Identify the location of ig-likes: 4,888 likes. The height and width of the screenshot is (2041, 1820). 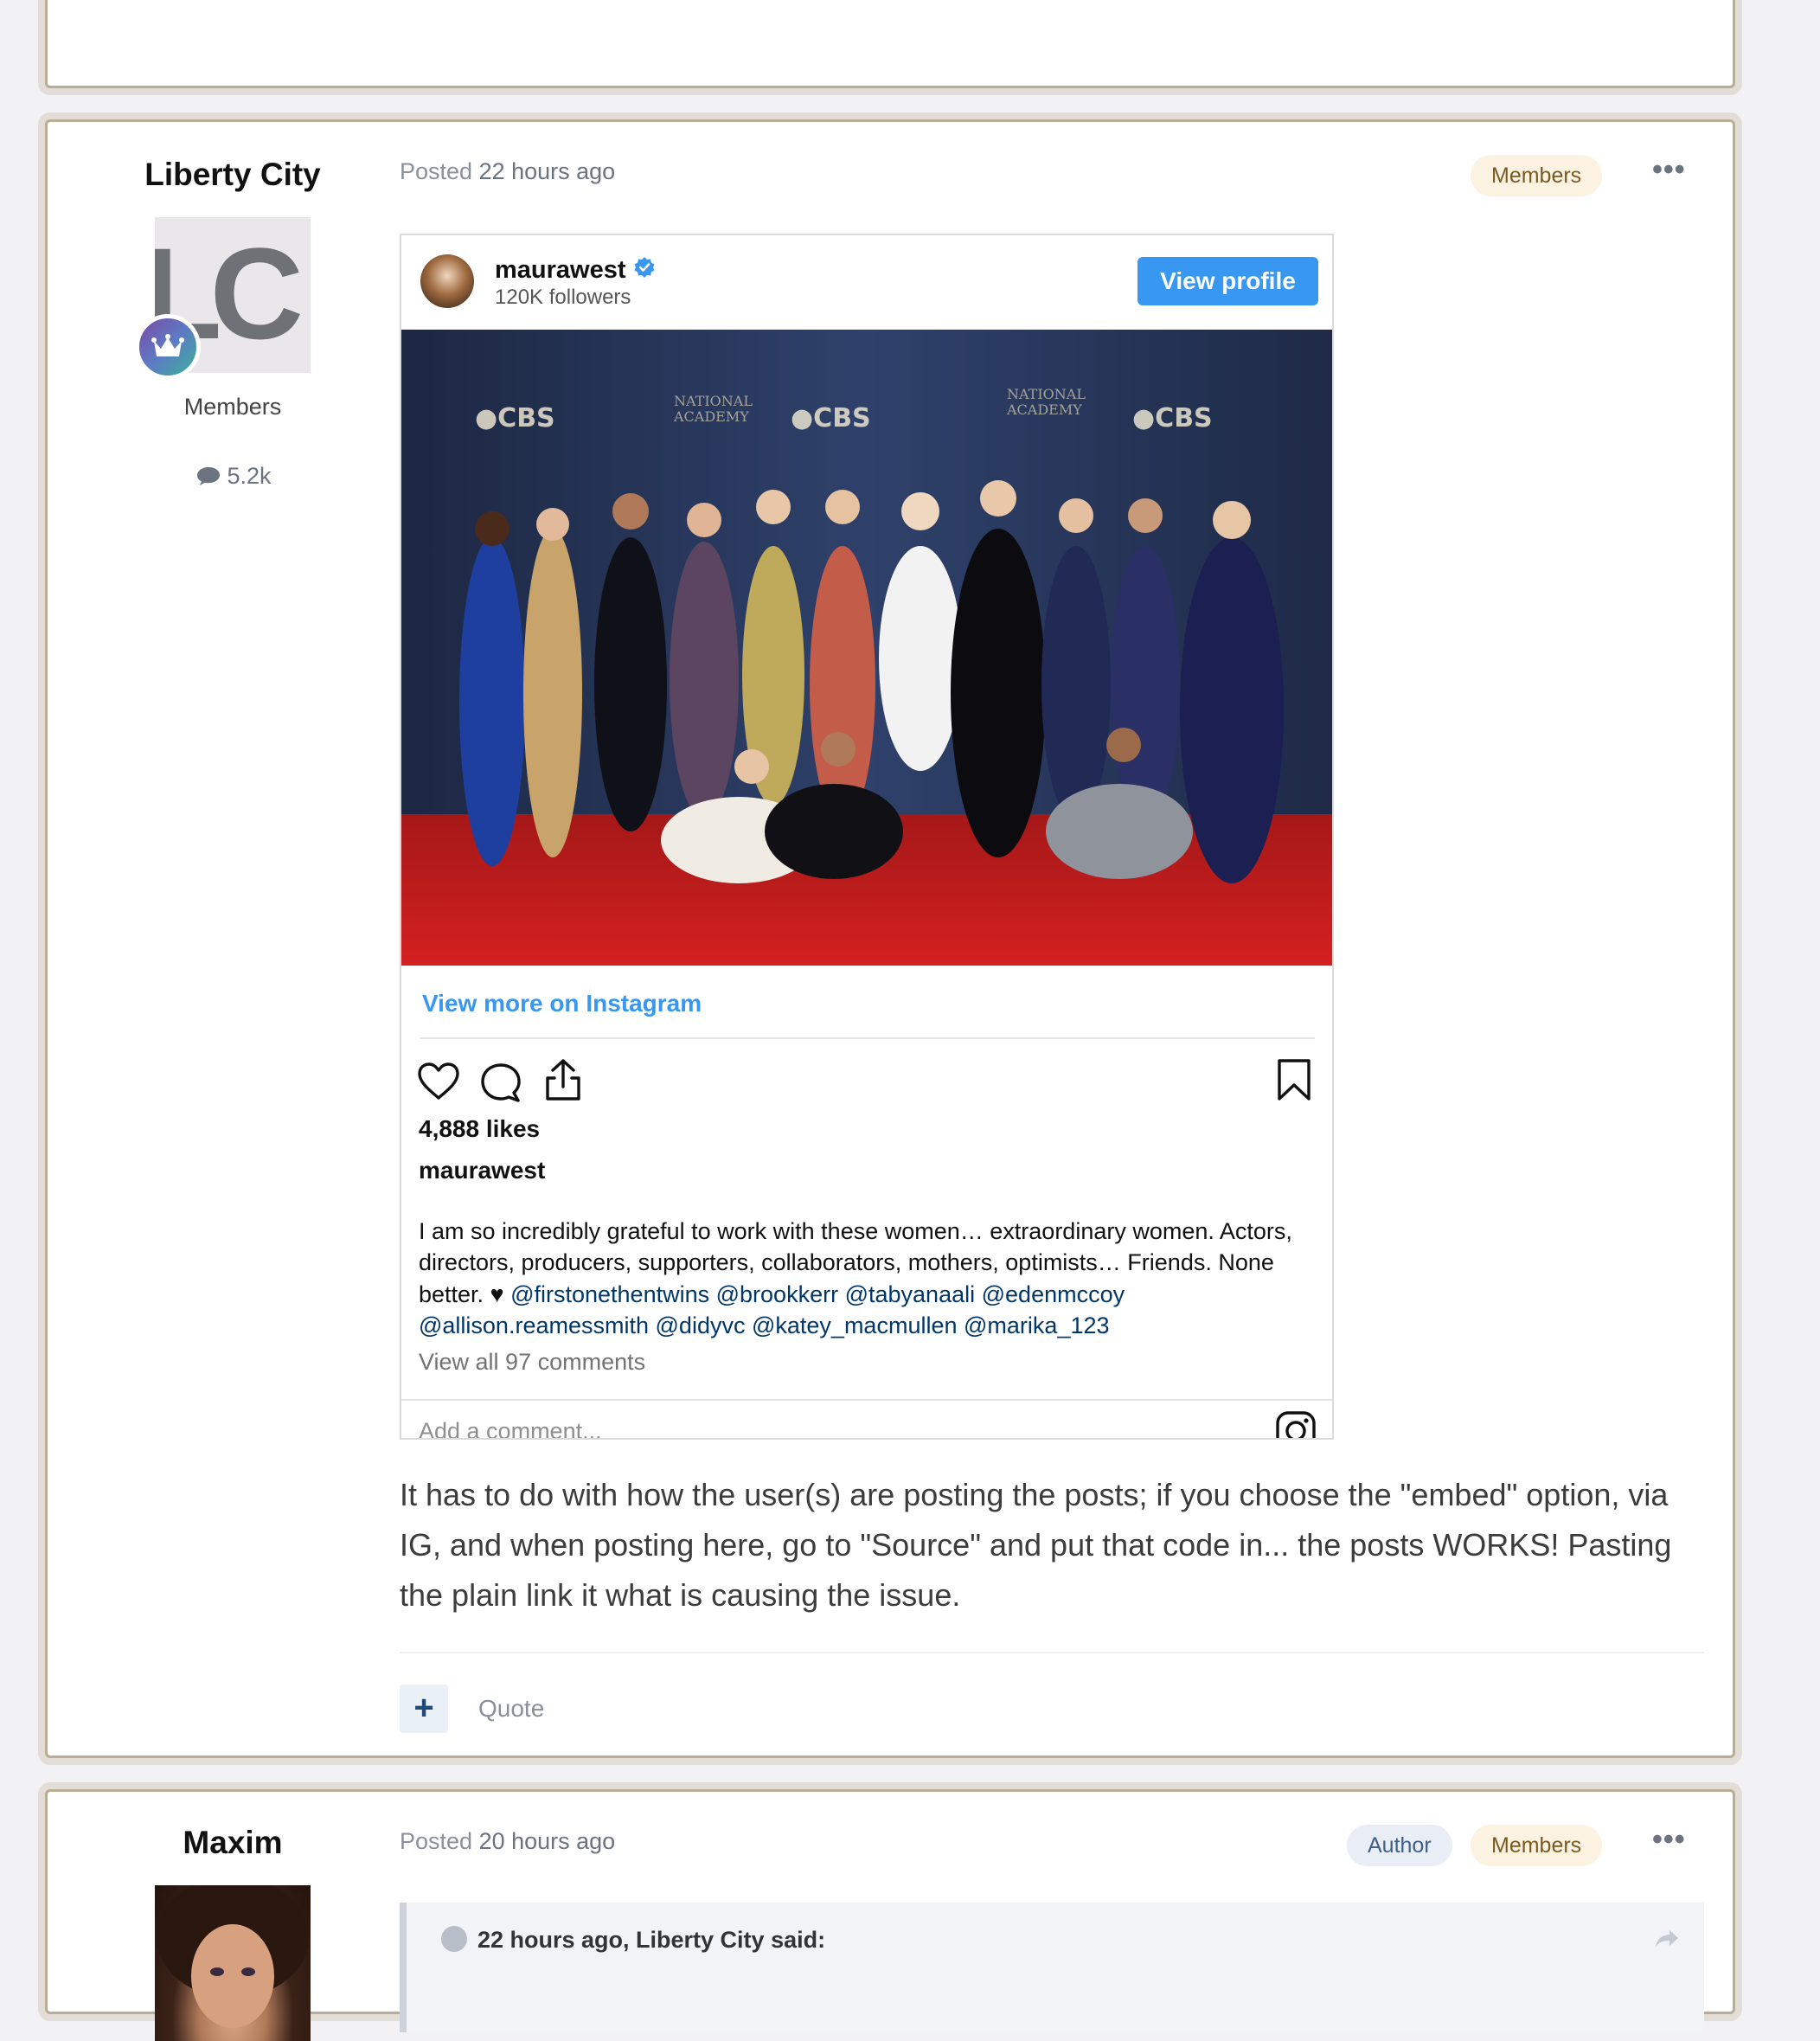
(480, 1128).